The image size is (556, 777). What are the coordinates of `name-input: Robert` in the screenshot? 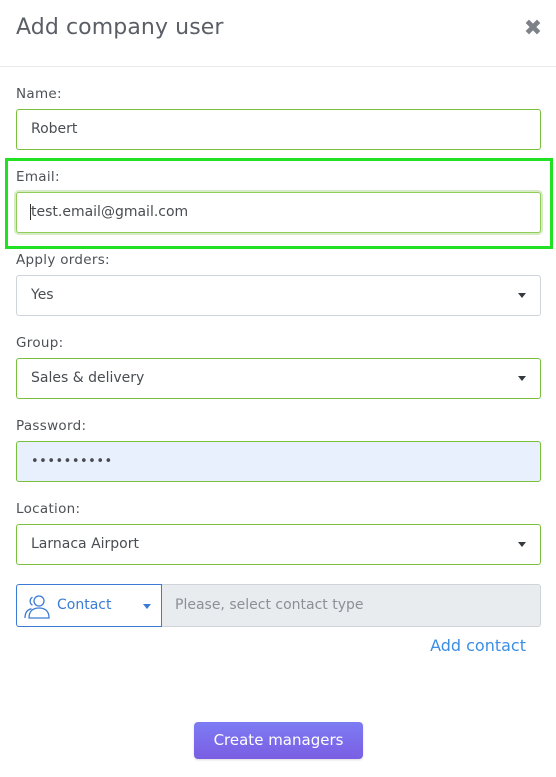 It's located at (278, 129).